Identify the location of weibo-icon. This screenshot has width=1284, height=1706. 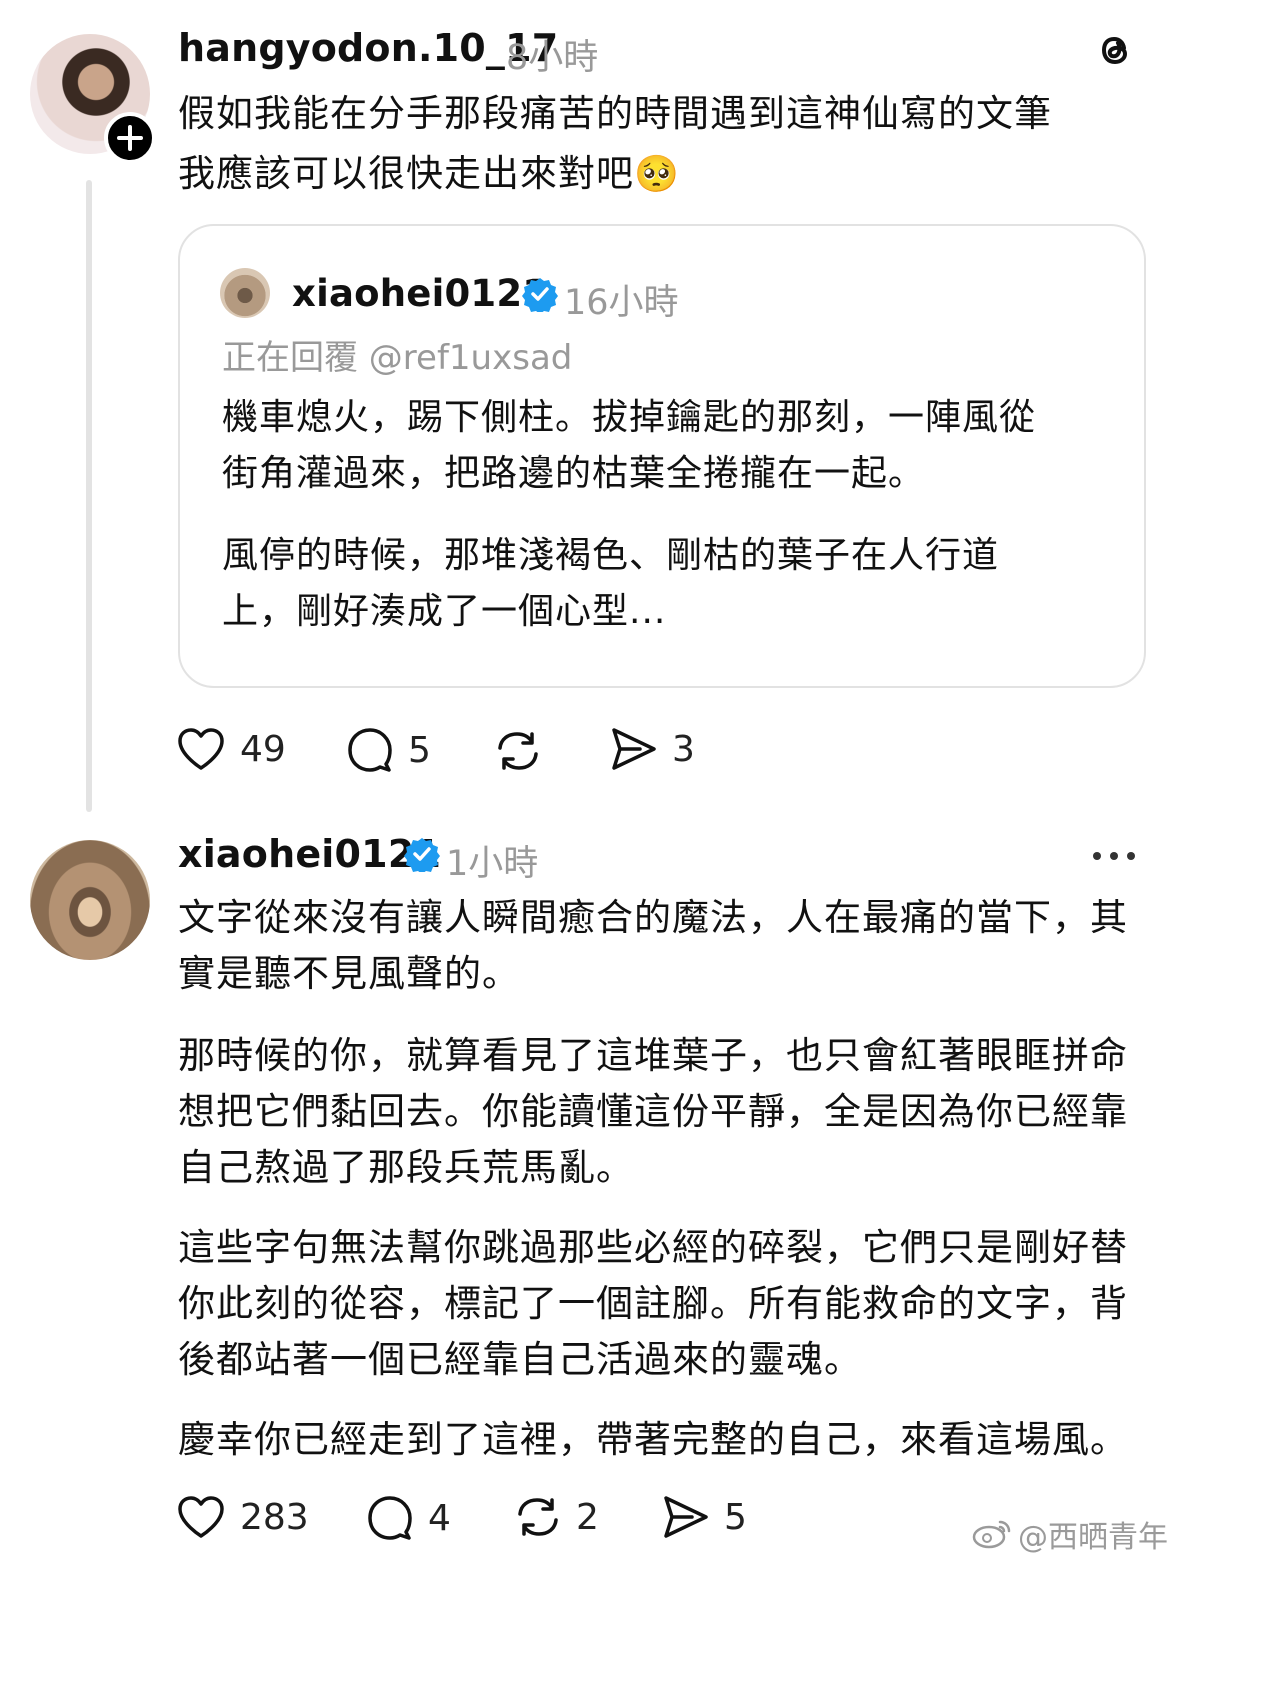
(991, 1534).